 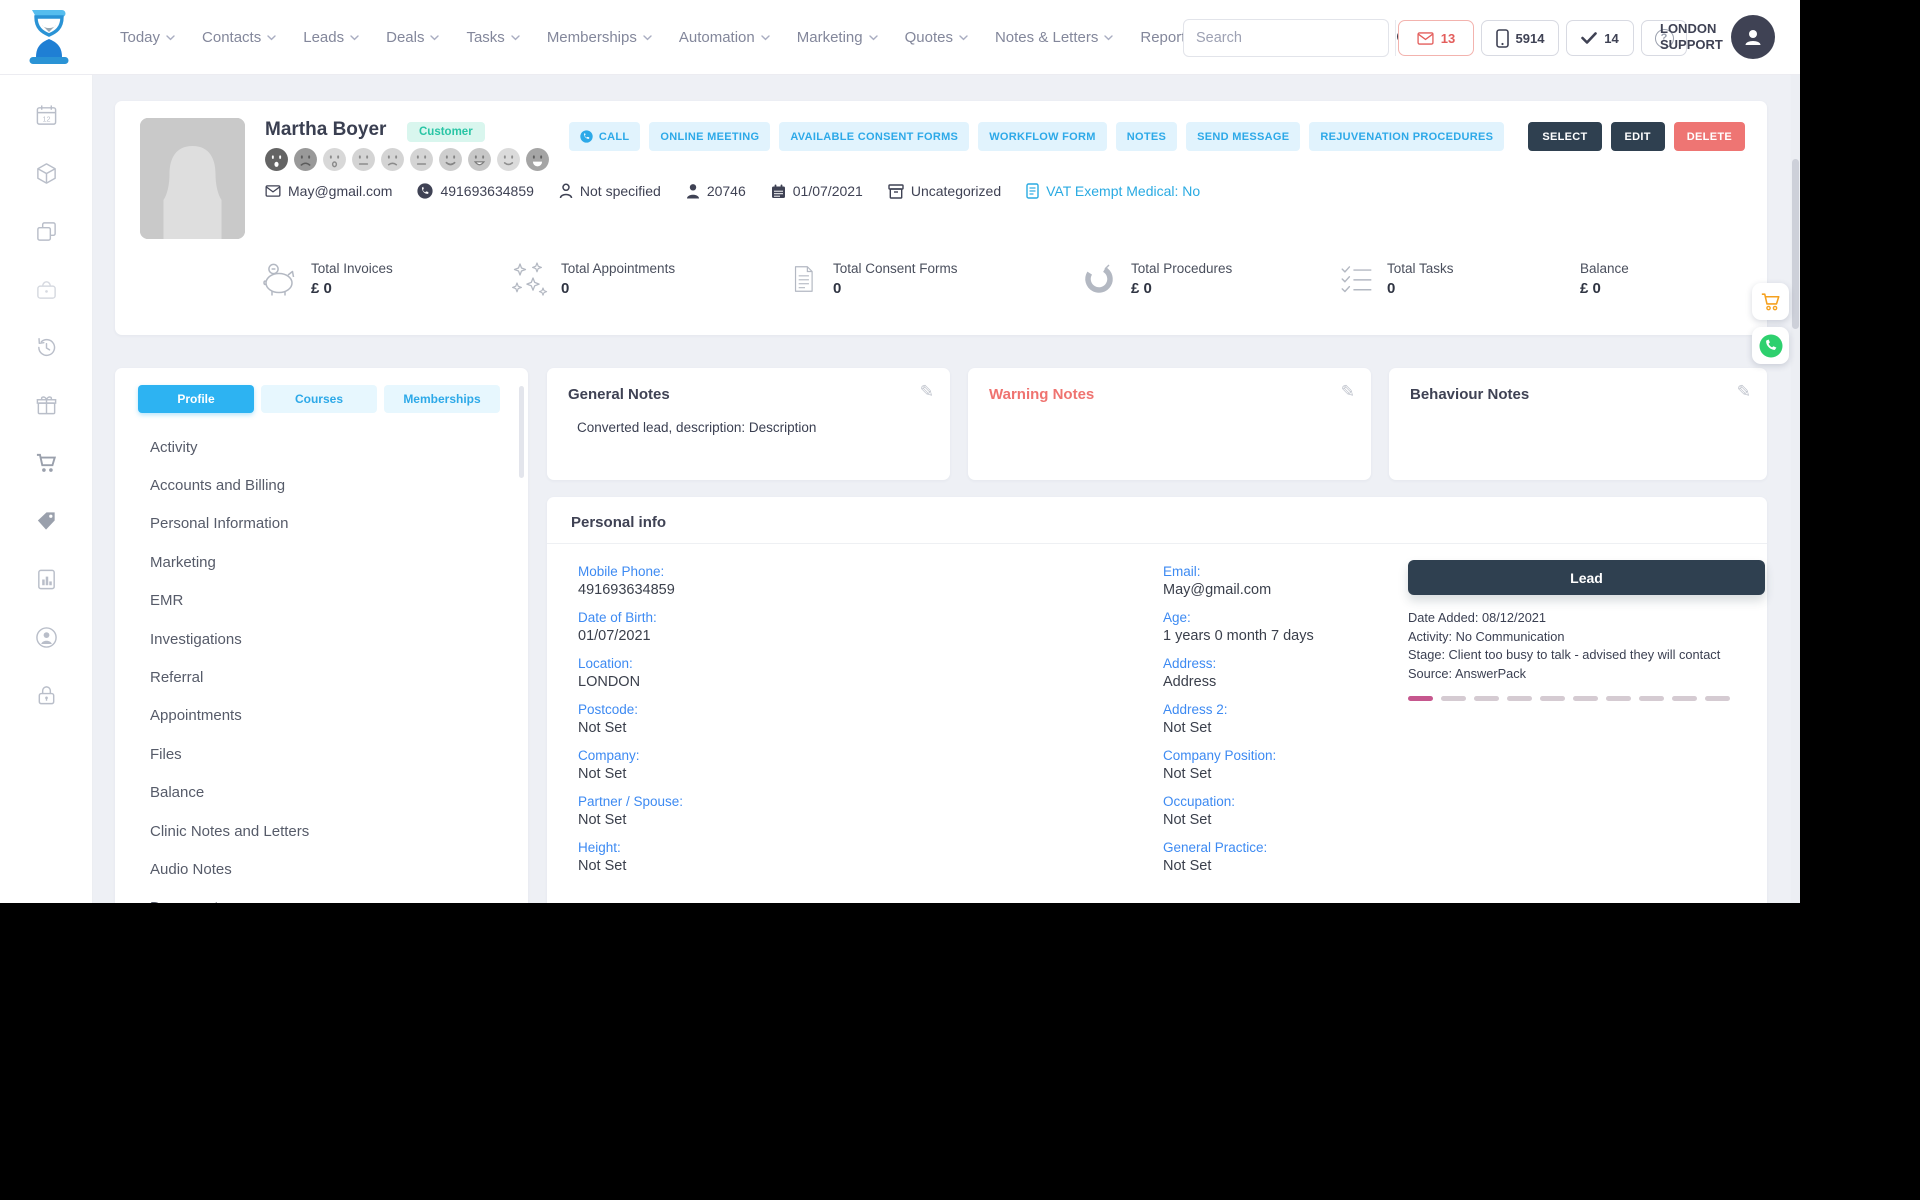 I want to click on mood-face-neutral, so click(x=363, y=159).